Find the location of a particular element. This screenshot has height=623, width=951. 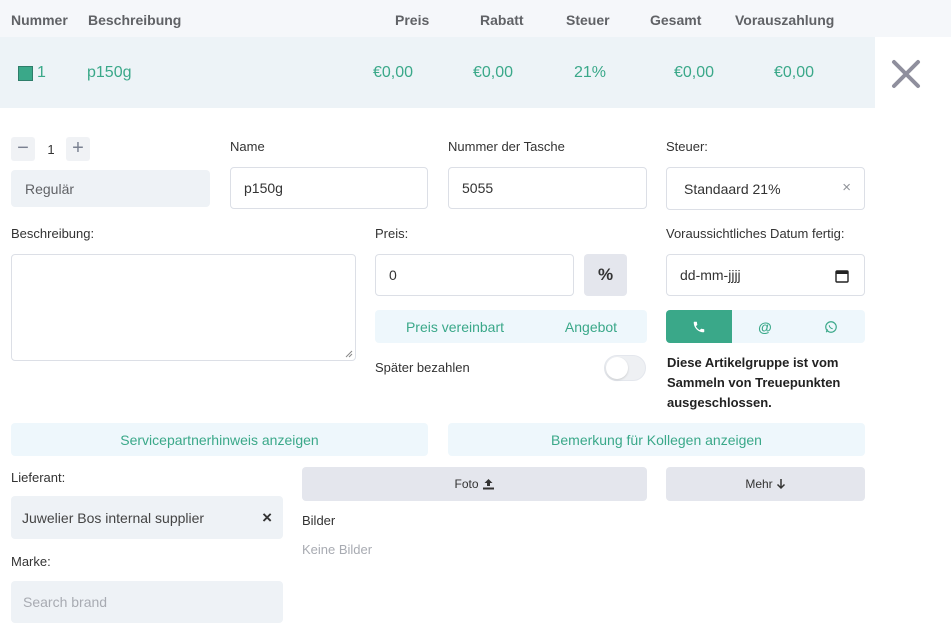

tax-label: Steuer: is located at coordinates (687, 146).